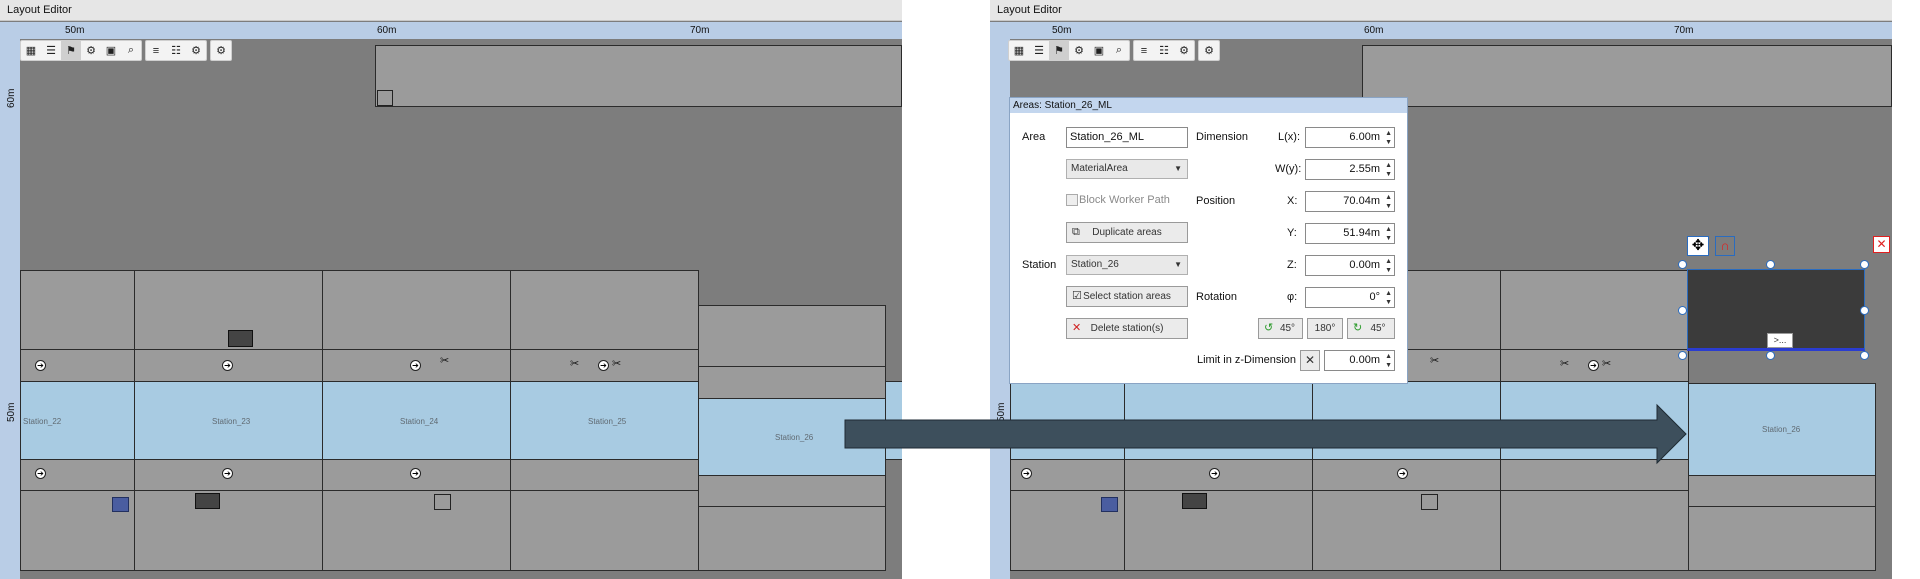 The image size is (1920, 579). I want to click on block-worker-path-checkbox, so click(1072, 200).